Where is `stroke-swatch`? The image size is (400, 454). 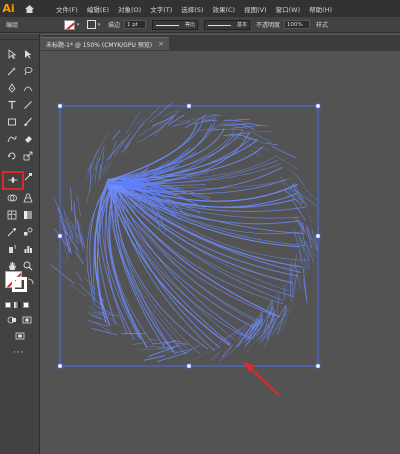
stroke-swatch is located at coordinates (92, 24).